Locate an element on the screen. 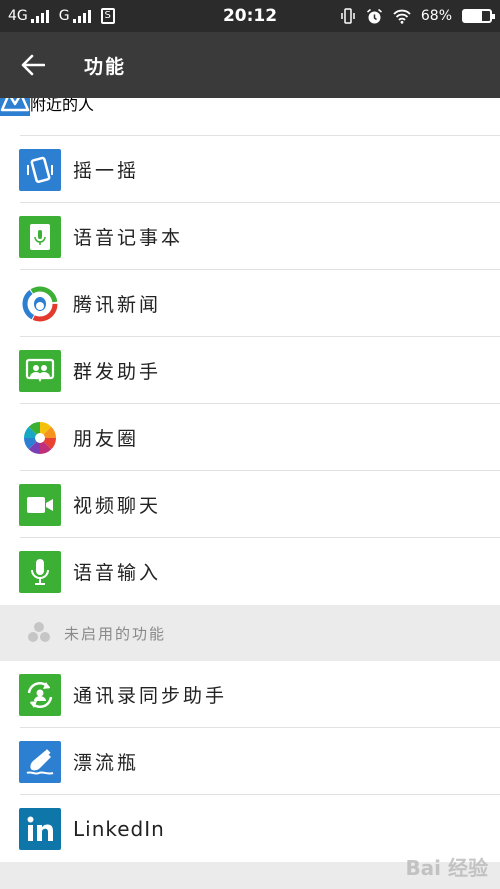 Image resolution: width=500 pixels, height=889 pixels. sim-card-icon: S is located at coordinates (107, 16).